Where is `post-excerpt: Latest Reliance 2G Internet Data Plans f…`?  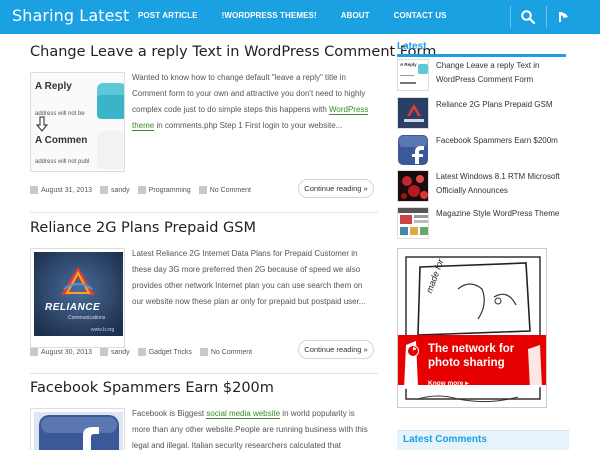 post-excerpt: Latest Reliance 2G Internet Data Plans f… is located at coordinates (249, 277).